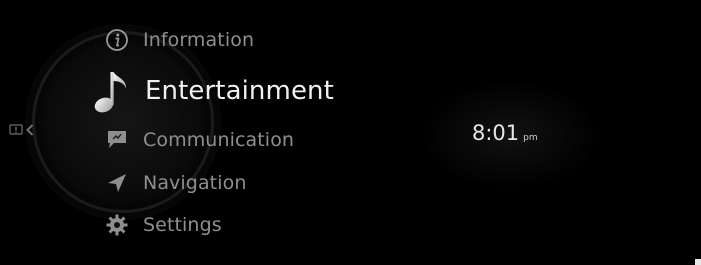 This screenshot has height=265, width=701. Describe the element at coordinates (182, 225) in the screenshot. I see `menu-item-label: Settings` at that location.